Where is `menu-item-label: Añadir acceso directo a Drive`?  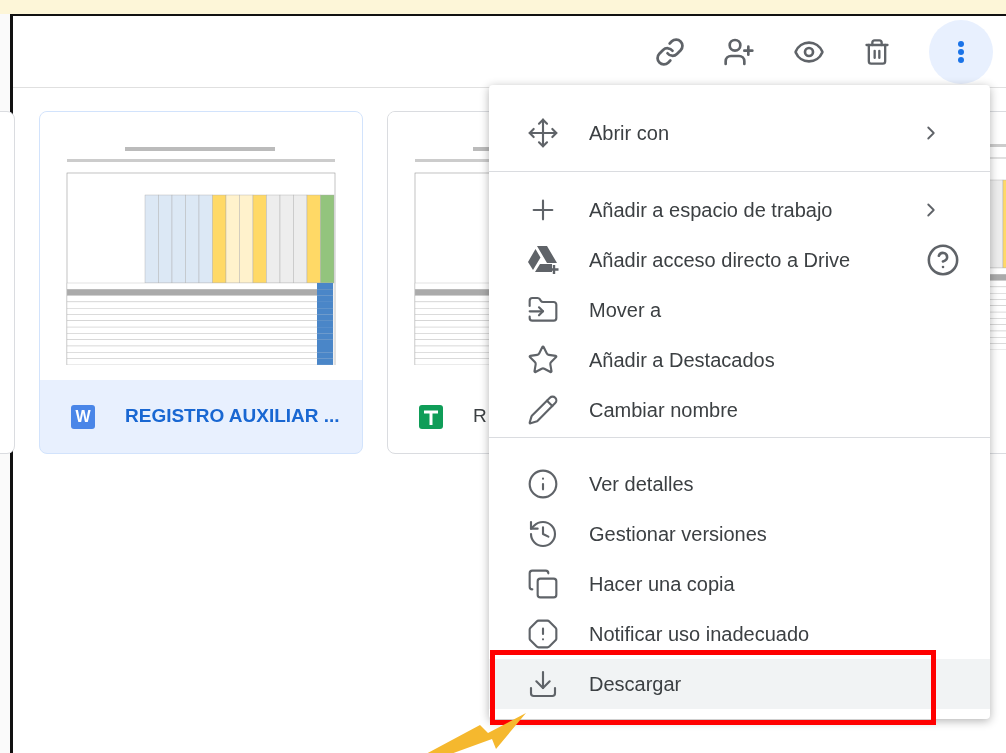 menu-item-label: Añadir acceso directo a Drive is located at coordinates (720, 260).